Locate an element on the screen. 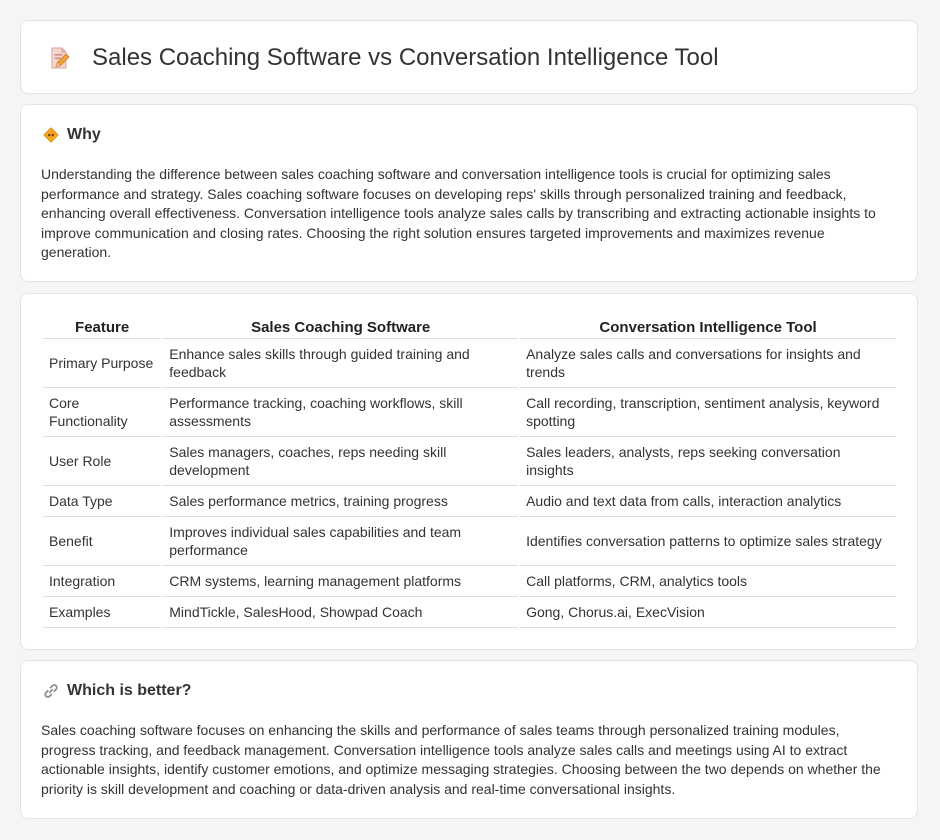  feature-cell: Data Type is located at coordinates (102, 501).